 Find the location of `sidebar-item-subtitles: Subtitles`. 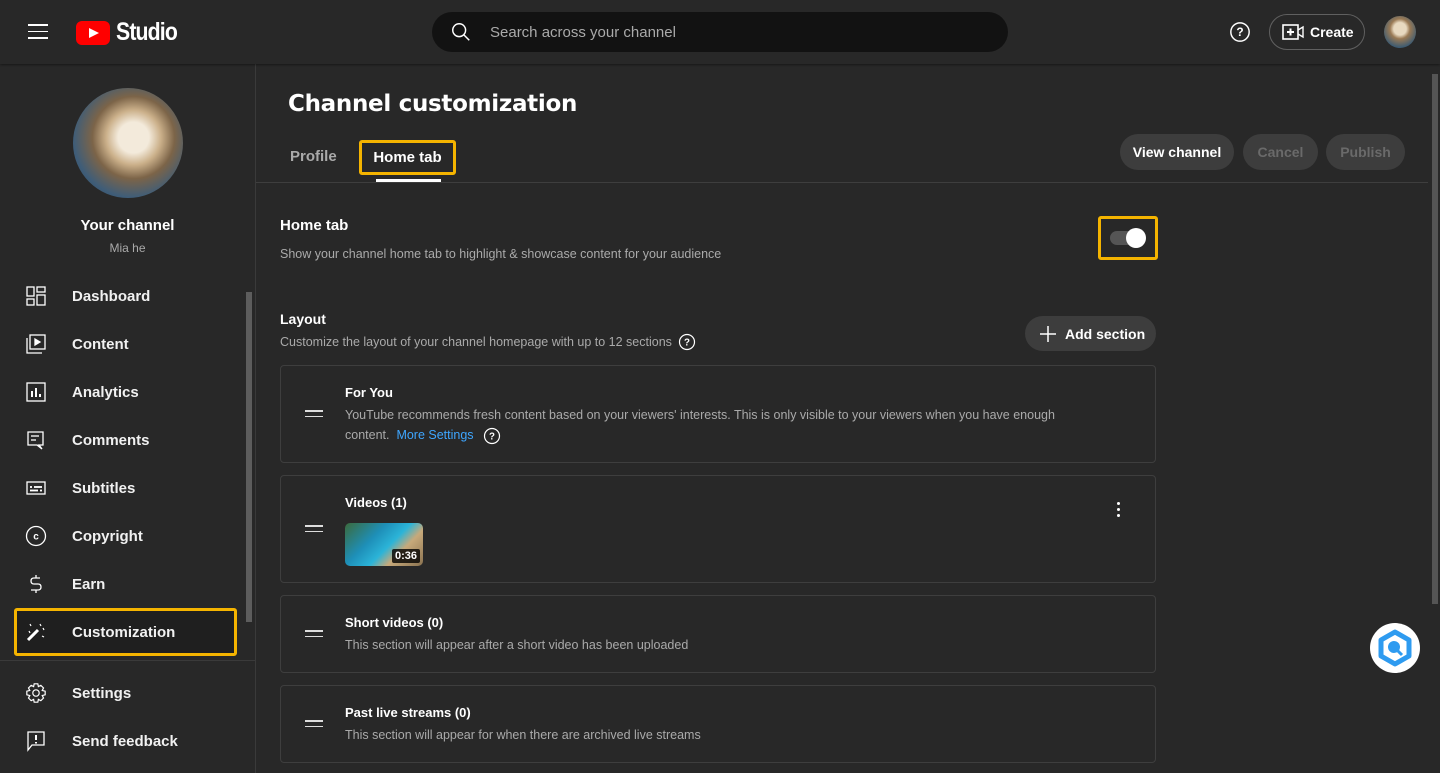

sidebar-item-subtitles: Subtitles is located at coordinates (122, 488).